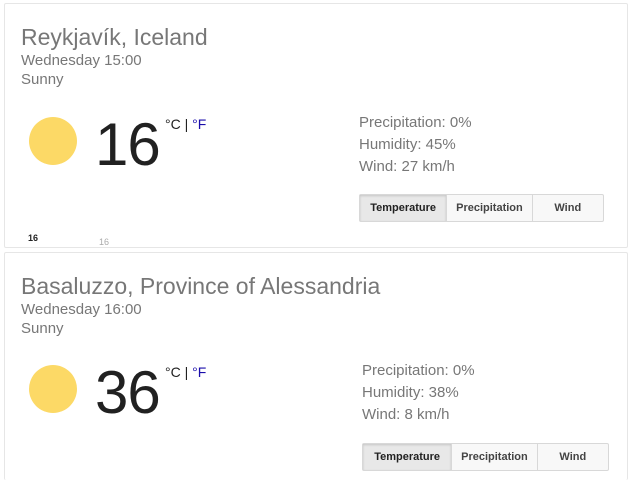 The width and height of the screenshot is (630, 480). Describe the element at coordinates (201, 286) in the screenshot. I see `location-title: Basaluzzo, Province of Alessandria` at that location.